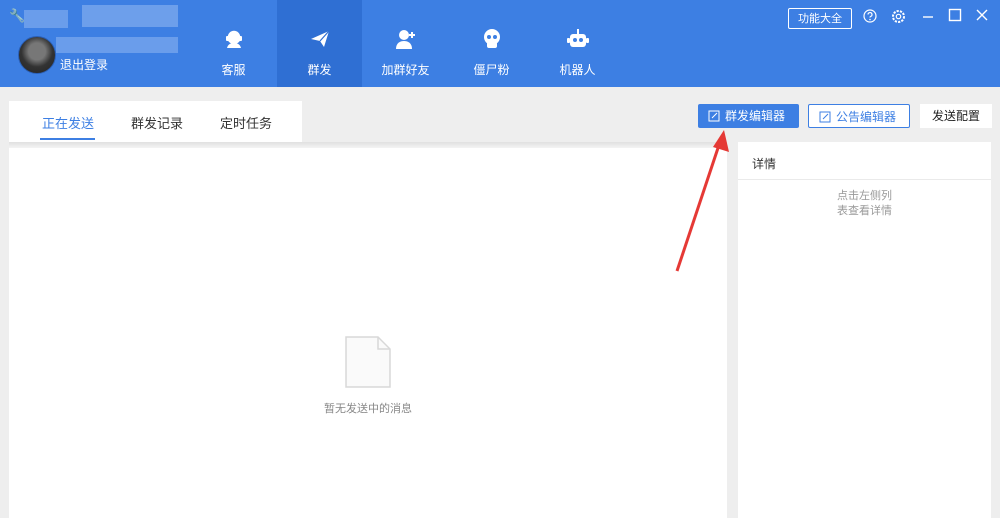 The width and height of the screenshot is (1000, 518). What do you see at coordinates (898, 16) in the screenshot?
I see `settings-gear-icon` at bounding box center [898, 16].